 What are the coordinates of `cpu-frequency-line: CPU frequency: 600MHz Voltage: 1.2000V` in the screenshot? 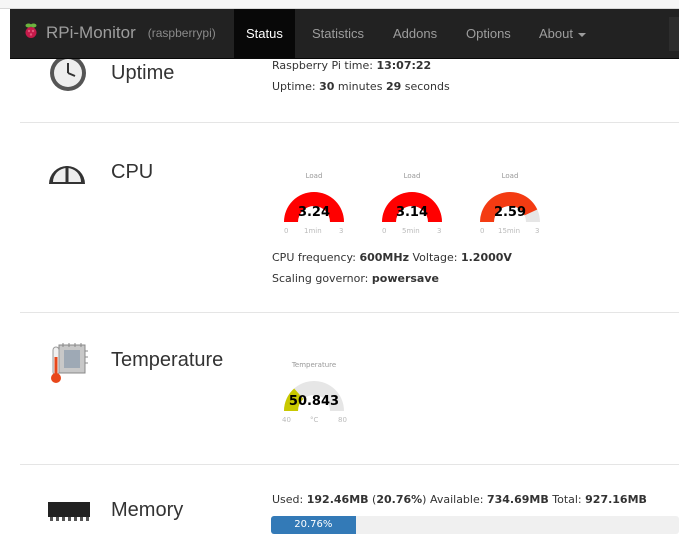 It's located at (392, 257).